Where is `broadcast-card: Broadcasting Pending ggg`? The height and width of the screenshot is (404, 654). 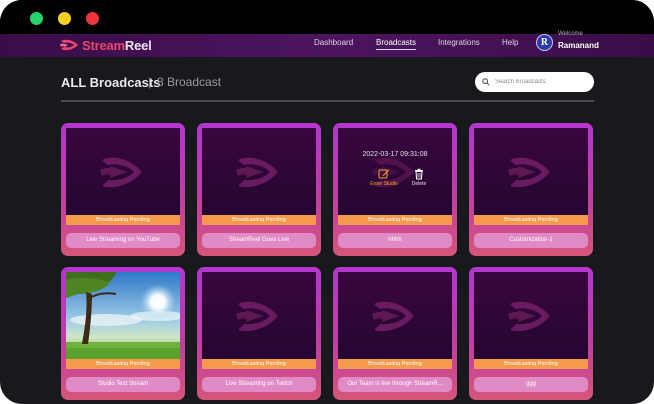 broadcast-card: Broadcasting Pending ggg is located at coordinates (531, 333).